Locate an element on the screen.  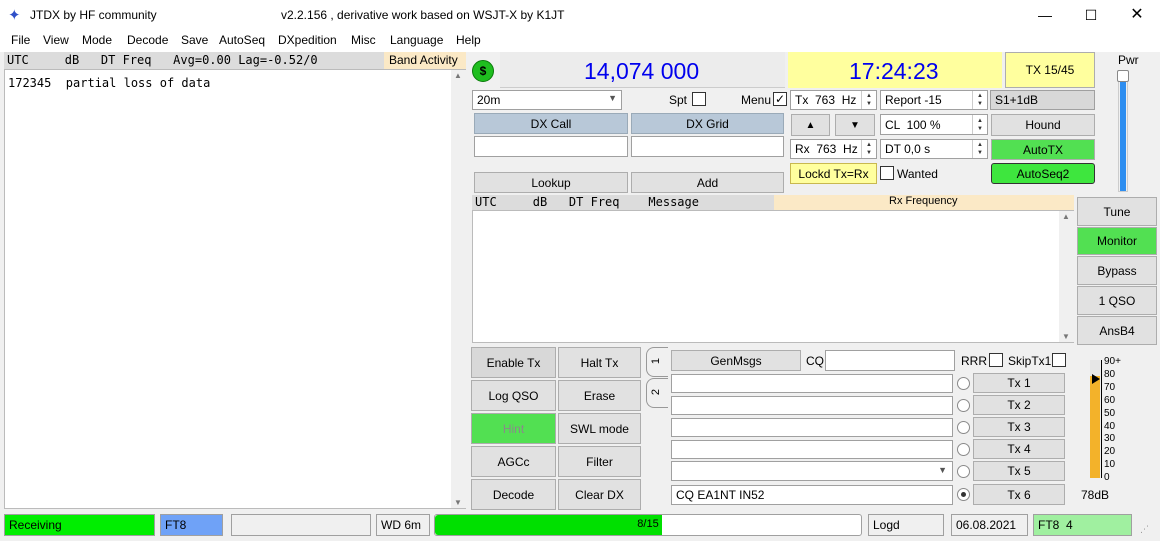
power-slider-track is located at coordinates (1123, 131).